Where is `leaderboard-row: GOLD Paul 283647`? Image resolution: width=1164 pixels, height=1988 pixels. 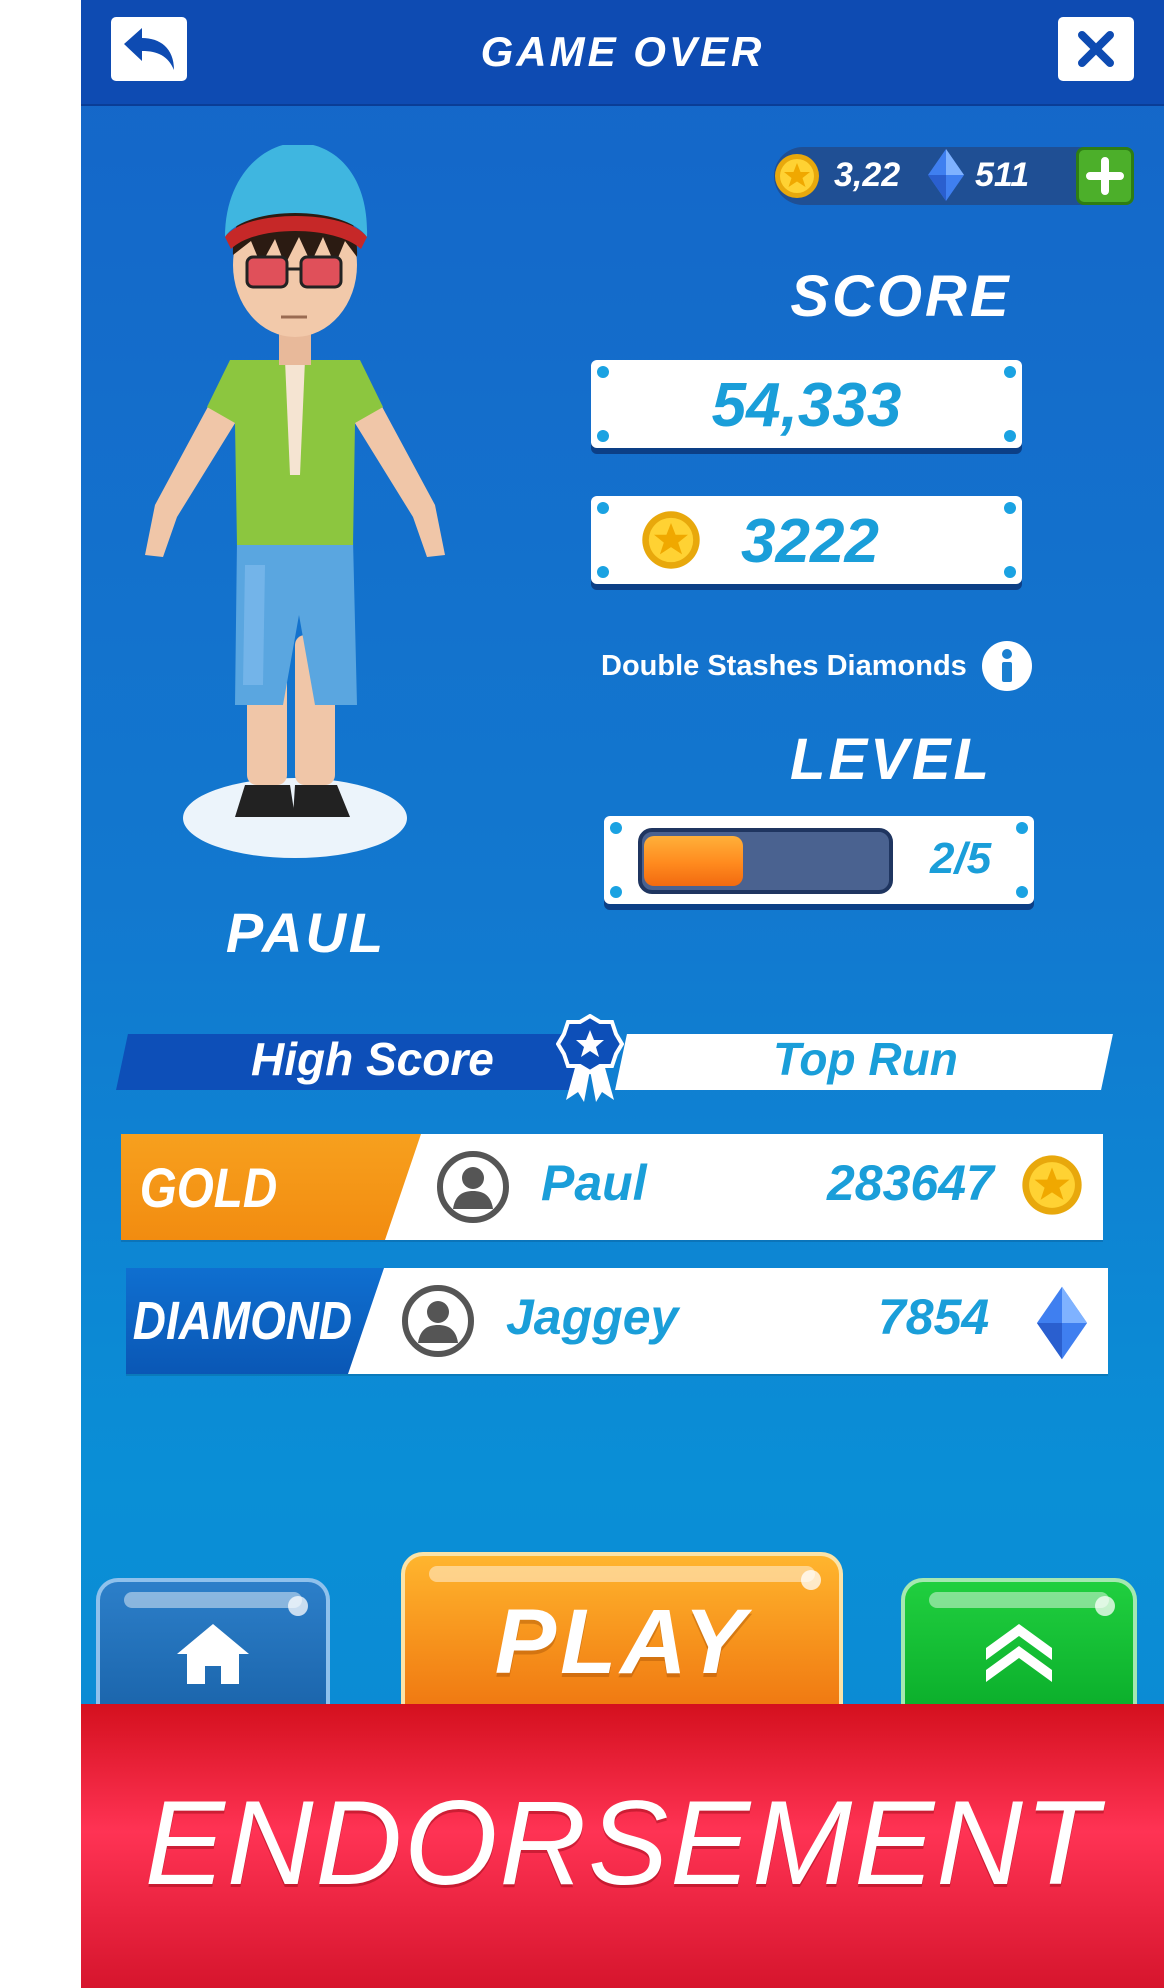 leaderboard-row: GOLD Paul 283647 is located at coordinates (612, 1187).